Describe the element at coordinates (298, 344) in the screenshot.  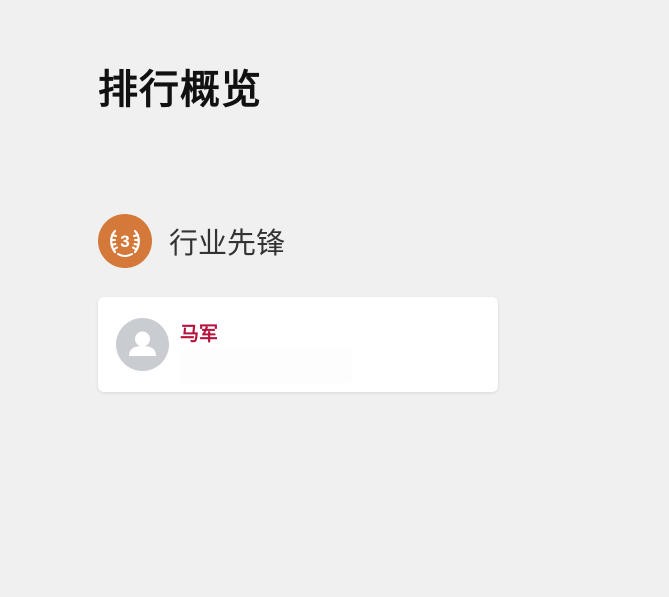
I see `leaderboard-card: 马军` at that location.